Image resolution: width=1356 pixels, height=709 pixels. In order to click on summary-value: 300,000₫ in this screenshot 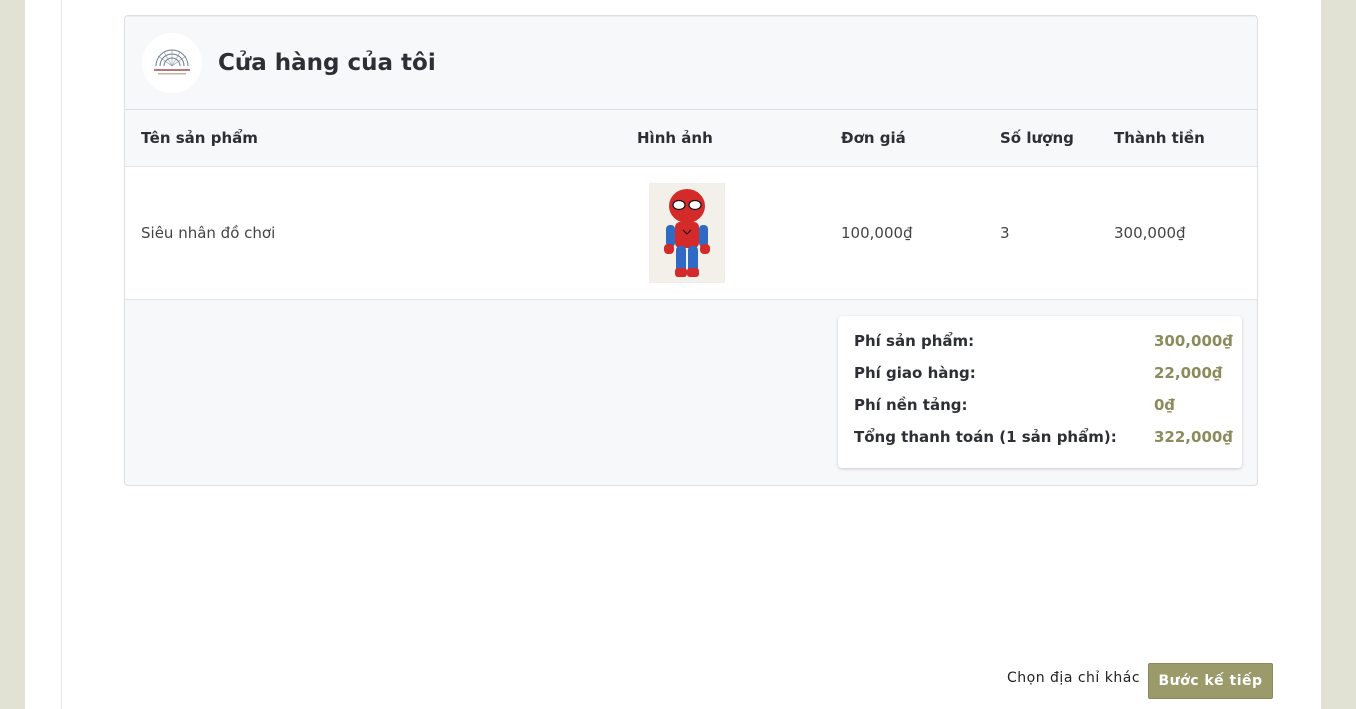, I will do `click(1193, 341)`.